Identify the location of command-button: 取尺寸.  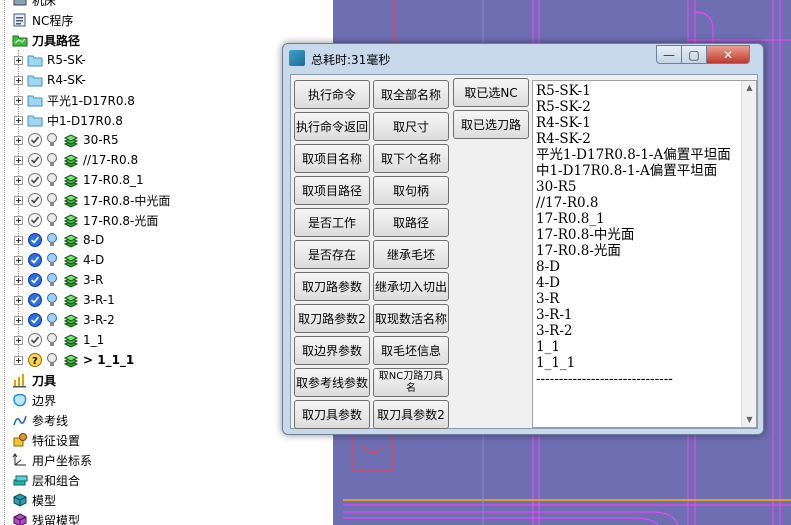
(411, 126).